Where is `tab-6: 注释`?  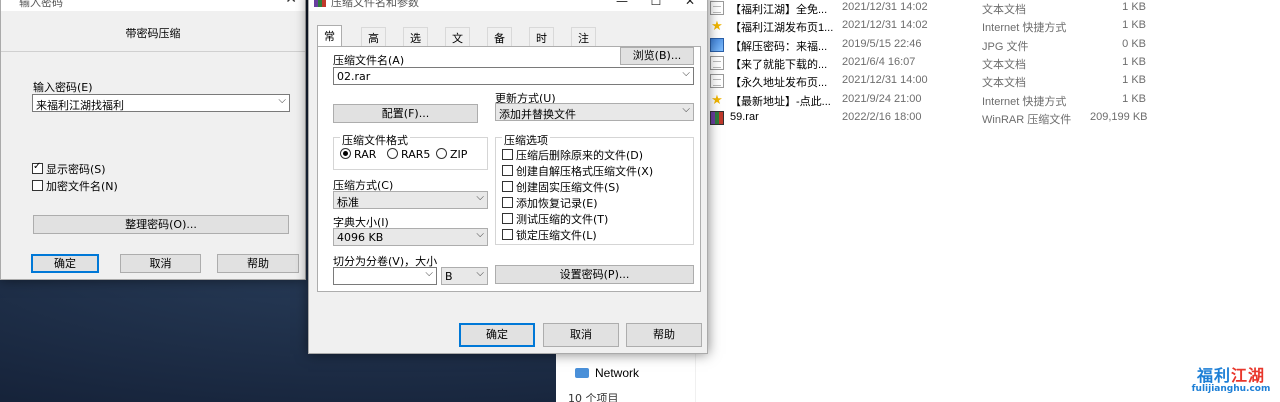 tab-6: 注释 is located at coordinates (583, 44).